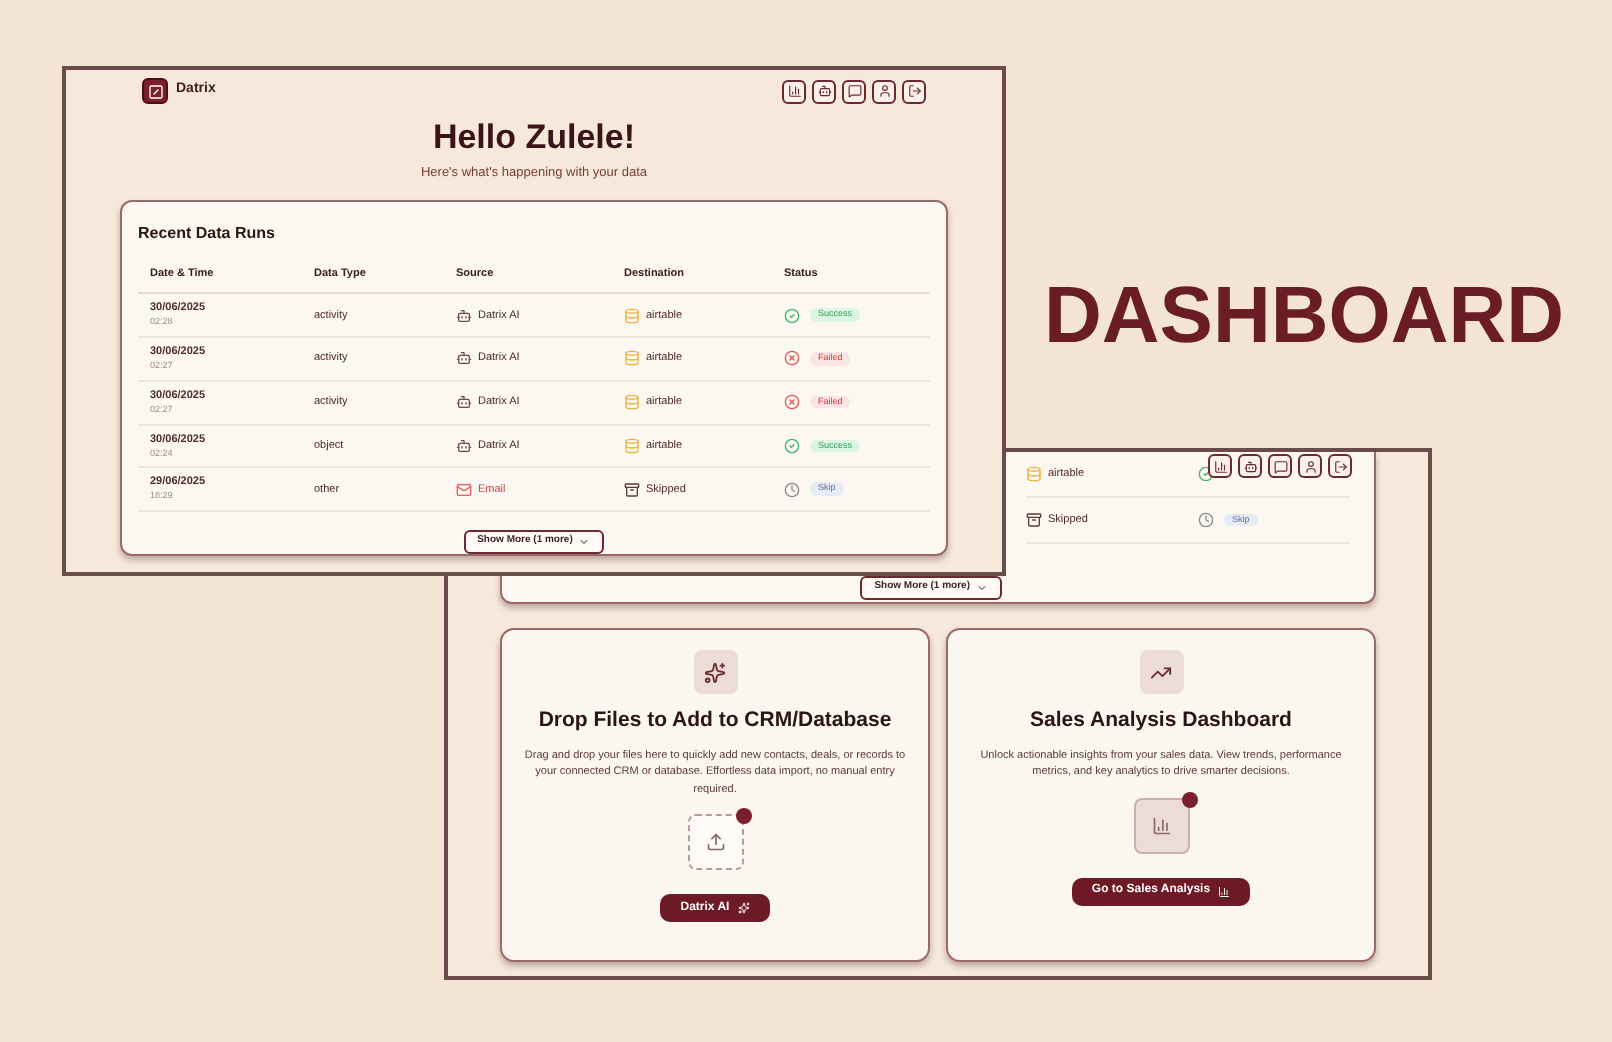 This screenshot has width=1612, height=1042. Describe the element at coordinates (1161, 672) in the screenshot. I see `trend-up-icon` at that location.